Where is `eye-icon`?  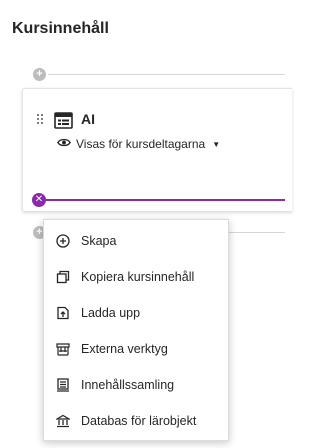 eye-icon is located at coordinates (64, 144).